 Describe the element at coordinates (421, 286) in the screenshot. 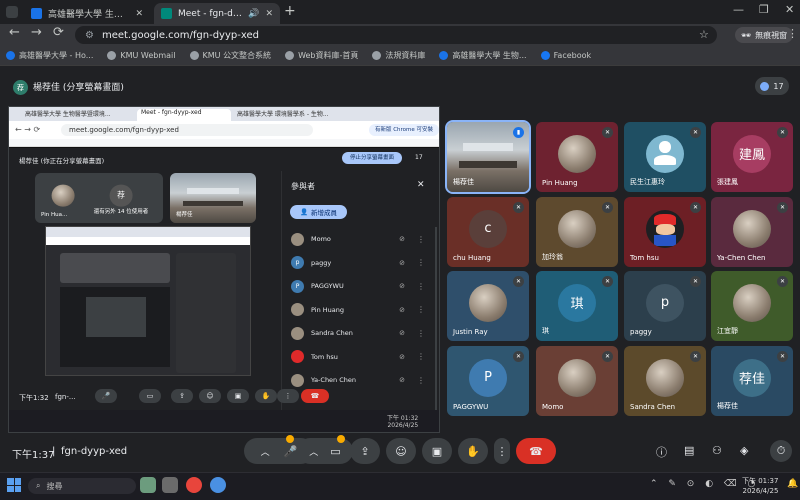

I see `more-icon: ⋮` at that location.